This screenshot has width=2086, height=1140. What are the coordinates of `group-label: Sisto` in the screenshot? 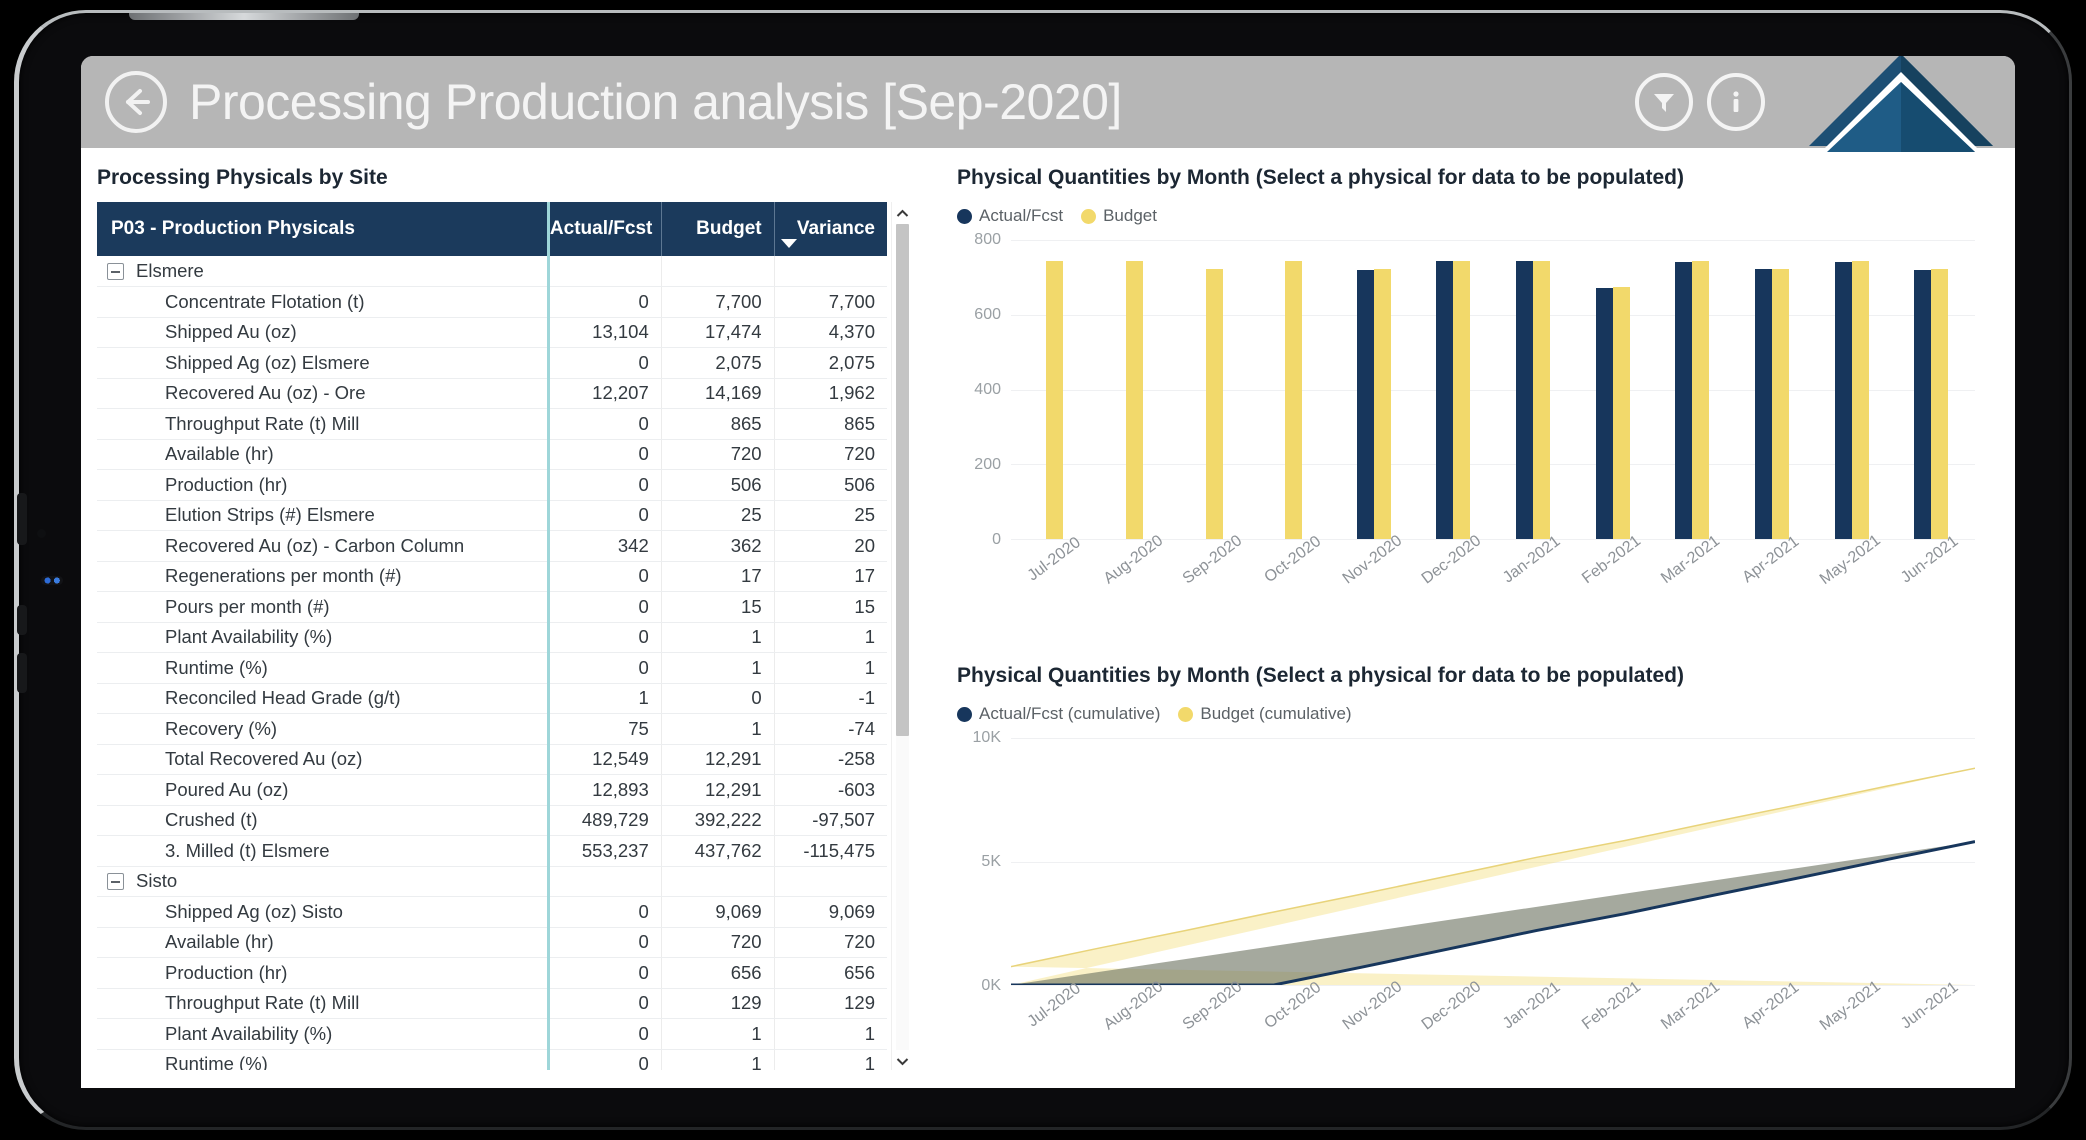 It's located at (157, 881).